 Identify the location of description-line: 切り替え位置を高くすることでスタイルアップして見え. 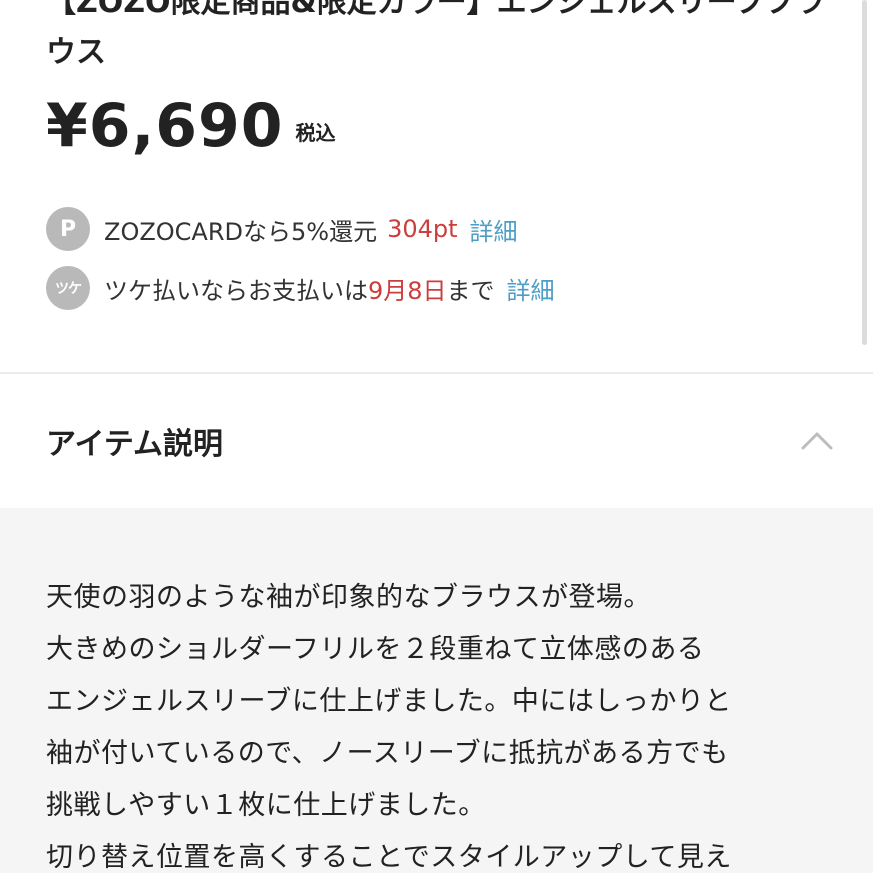
(389, 857).